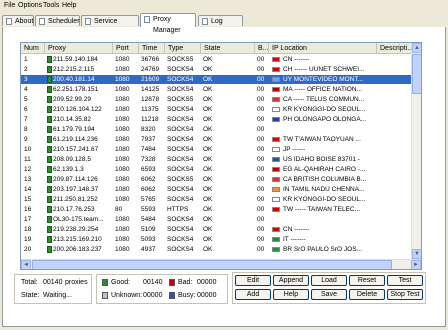  I want to click on good-status-icon, so click(105, 282).